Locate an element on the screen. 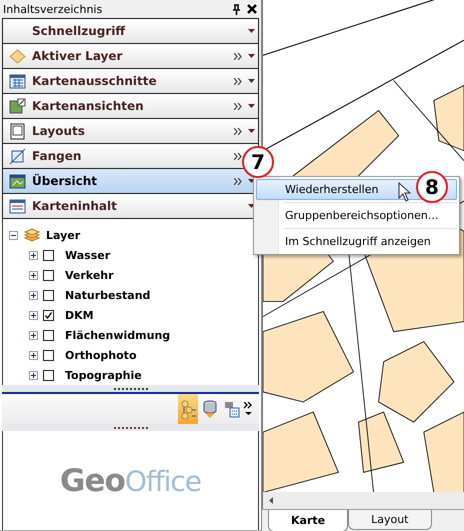 This screenshot has height=531, width=464. overflow-icon is located at coordinates (248, 409).